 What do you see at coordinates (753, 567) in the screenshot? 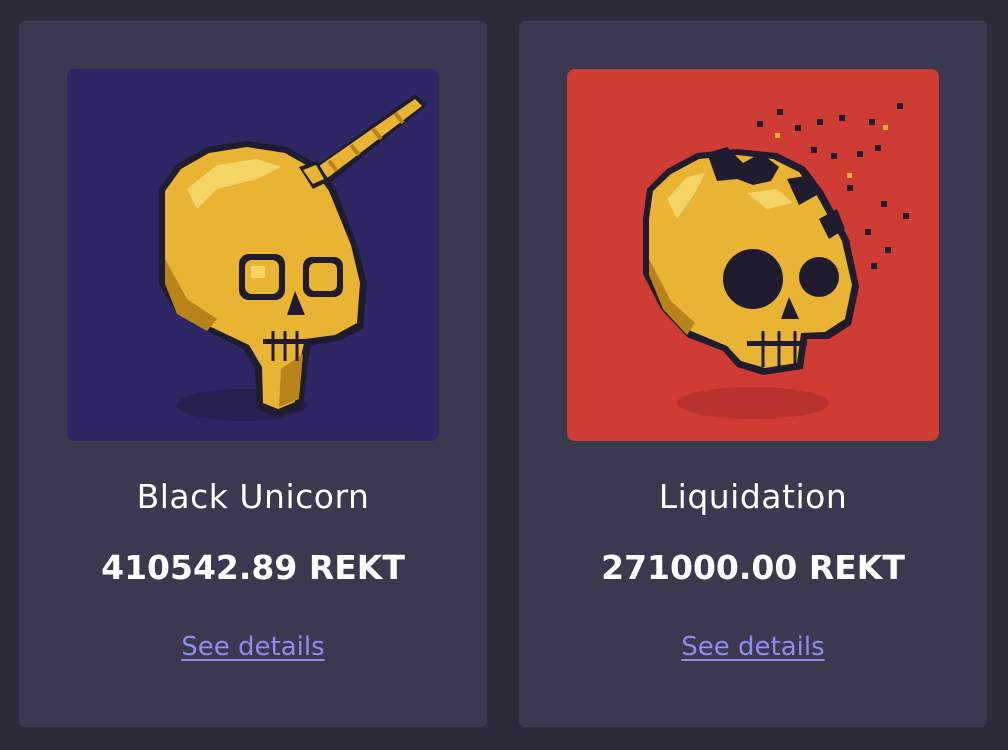
I see `nft-price: 271000.00 REKT` at bounding box center [753, 567].